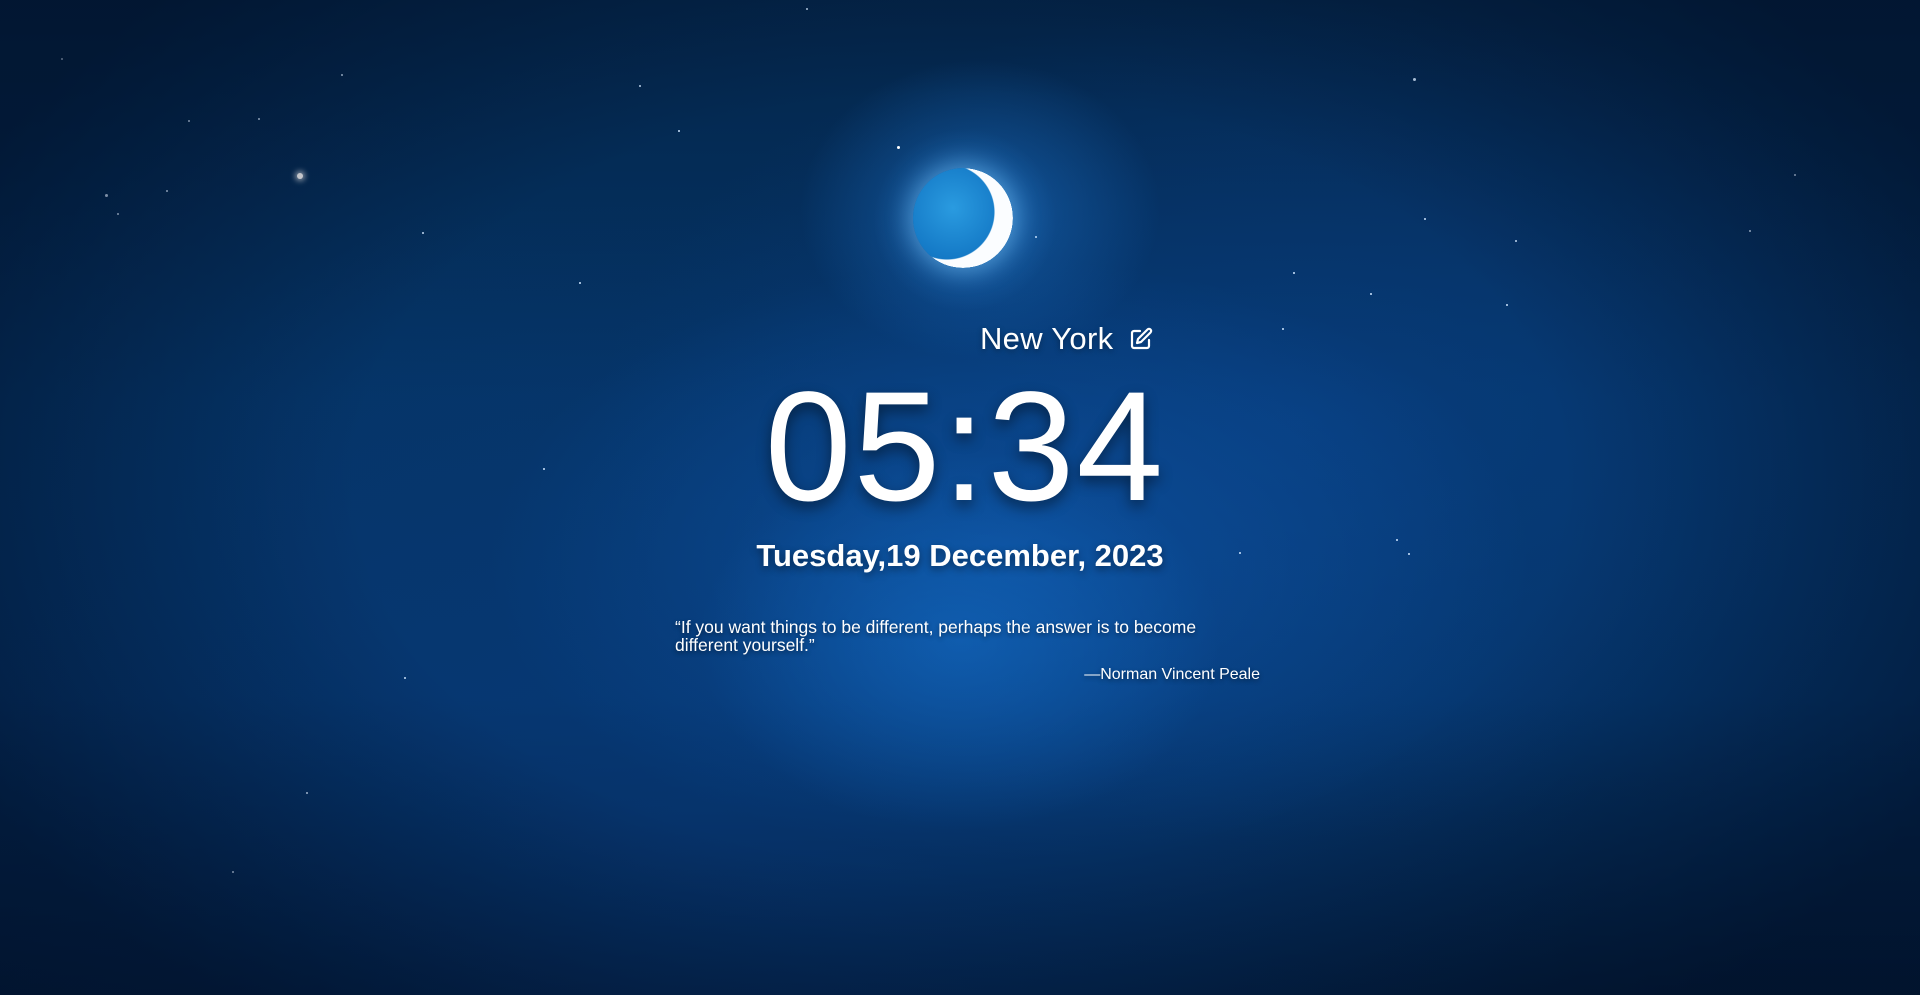 This screenshot has height=995, width=1920. I want to click on location-row: New York, so click(1067, 339).